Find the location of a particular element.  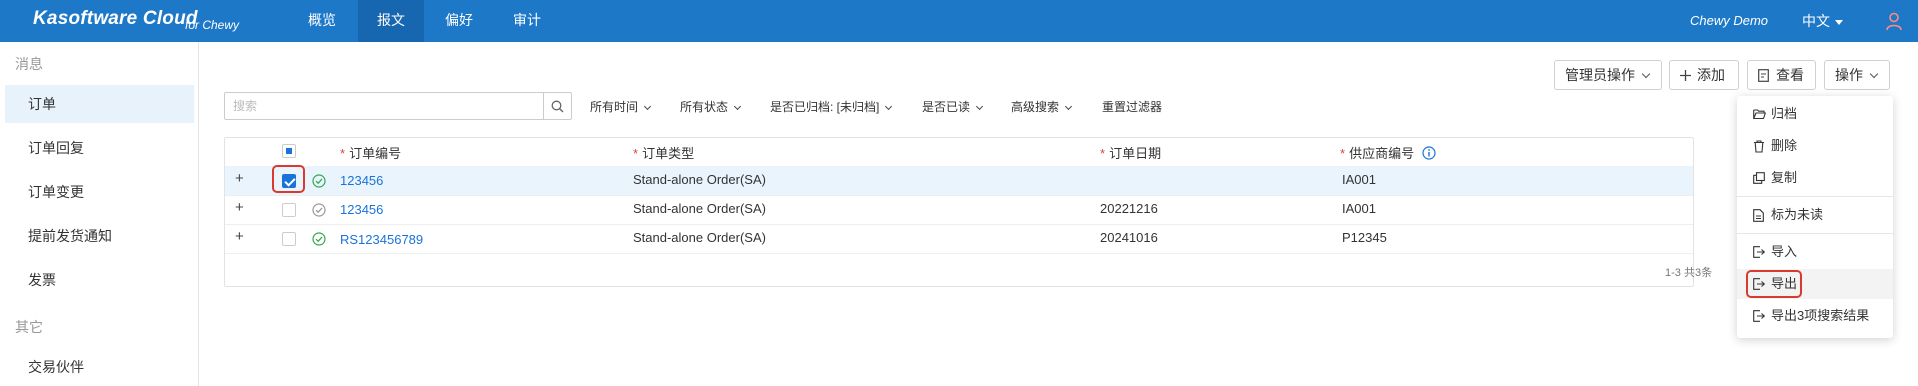

copy-icon is located at coordinates (1759, 178).